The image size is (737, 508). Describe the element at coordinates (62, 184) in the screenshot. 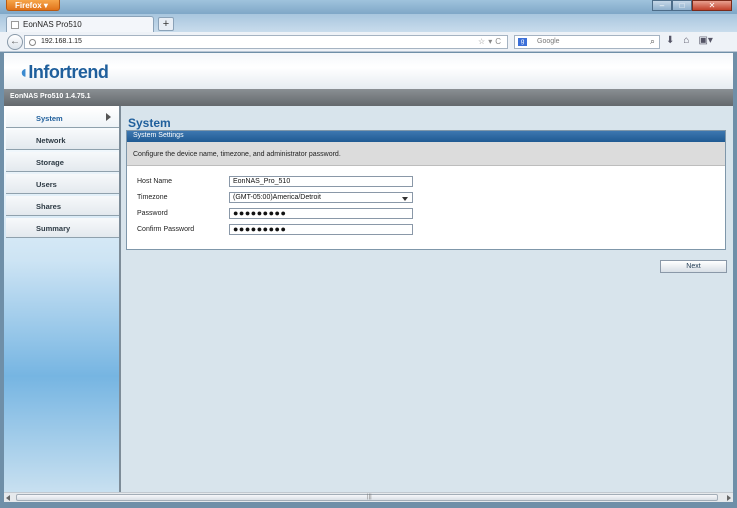

I see `sidebar-item-users: Users` at that location.